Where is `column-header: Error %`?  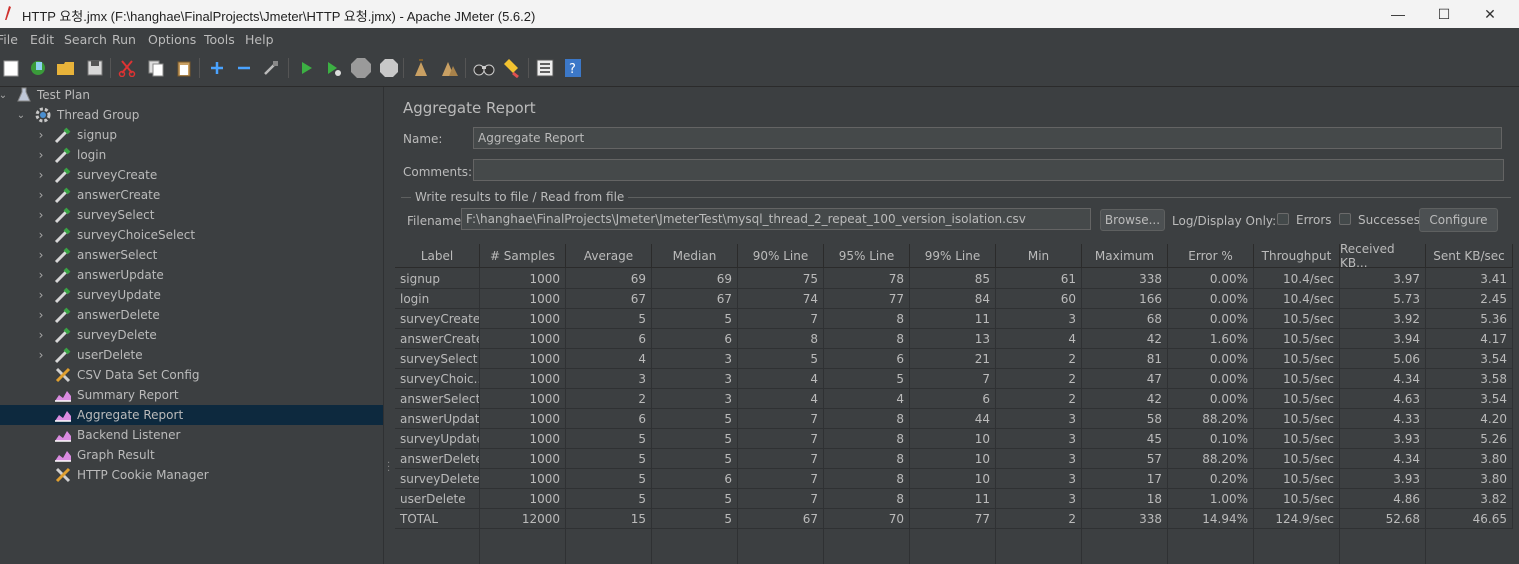 column-header: Error % is located at coordinates (1211, 256).